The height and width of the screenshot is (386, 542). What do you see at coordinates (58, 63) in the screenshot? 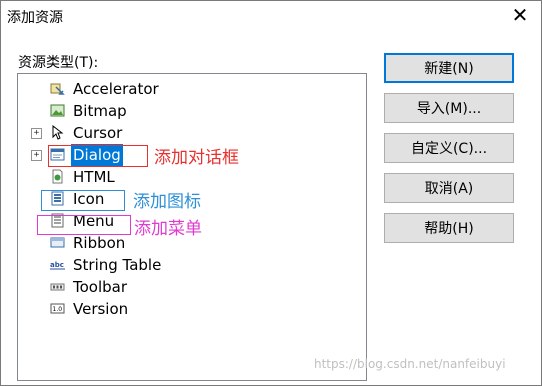
I see `resource-type-label: 资源类型(T):` at bounding box center [58, 63].